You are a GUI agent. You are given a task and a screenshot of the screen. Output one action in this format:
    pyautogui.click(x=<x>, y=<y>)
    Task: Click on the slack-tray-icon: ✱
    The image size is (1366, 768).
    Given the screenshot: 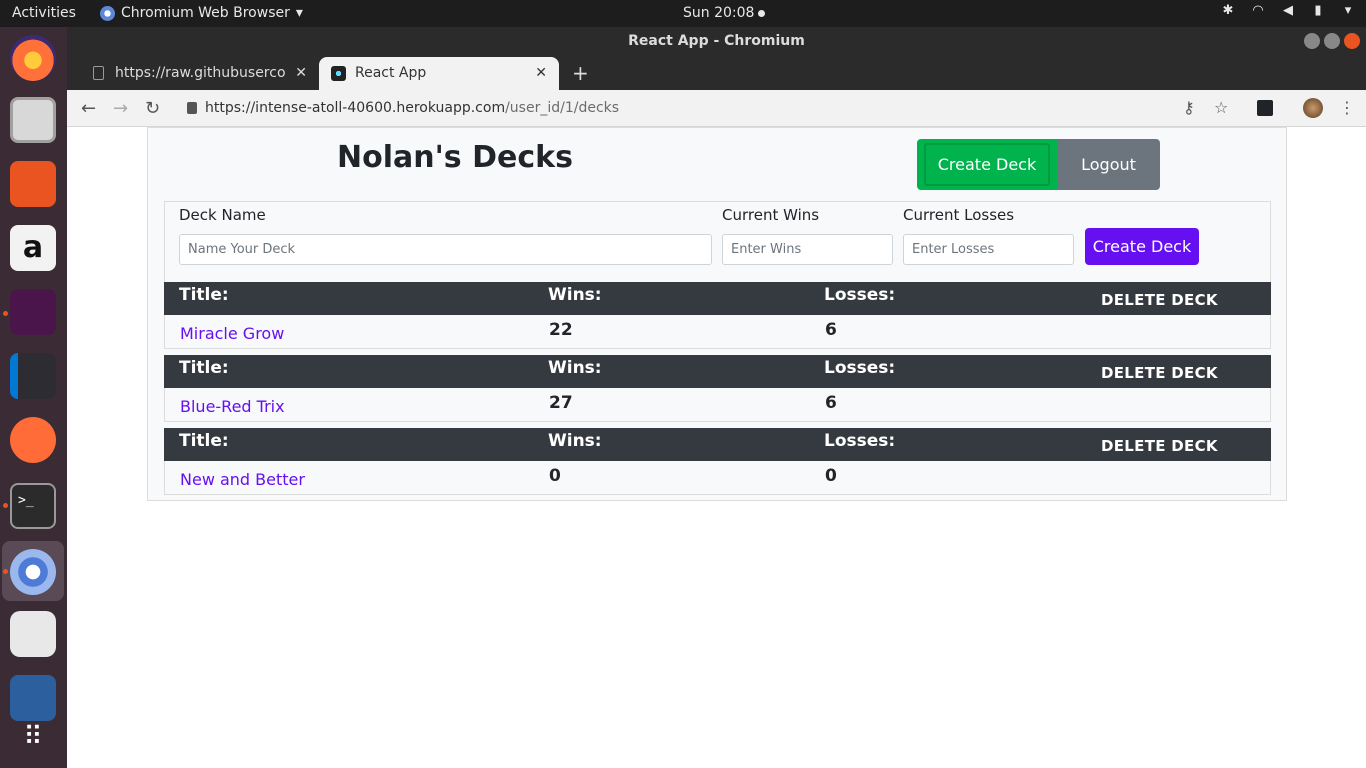 What is the action you would take?
    pyautogui.click(x=1228, y=11)
    